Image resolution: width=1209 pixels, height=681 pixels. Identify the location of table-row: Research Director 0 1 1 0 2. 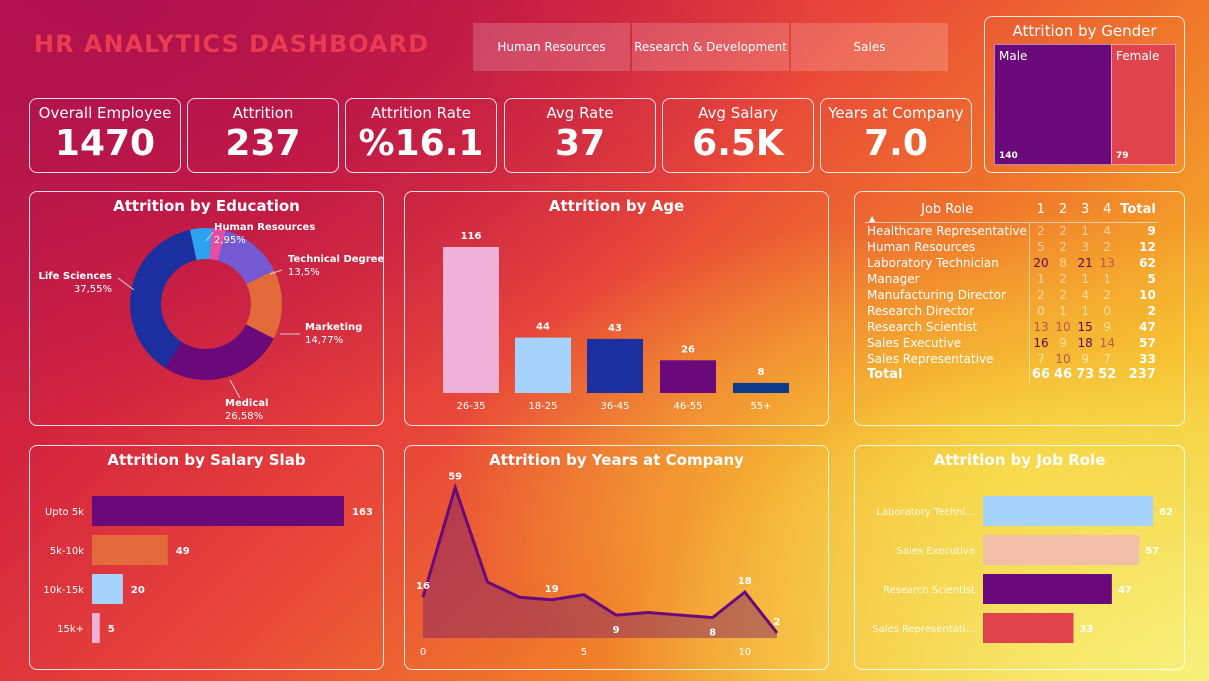
(1011, 311).